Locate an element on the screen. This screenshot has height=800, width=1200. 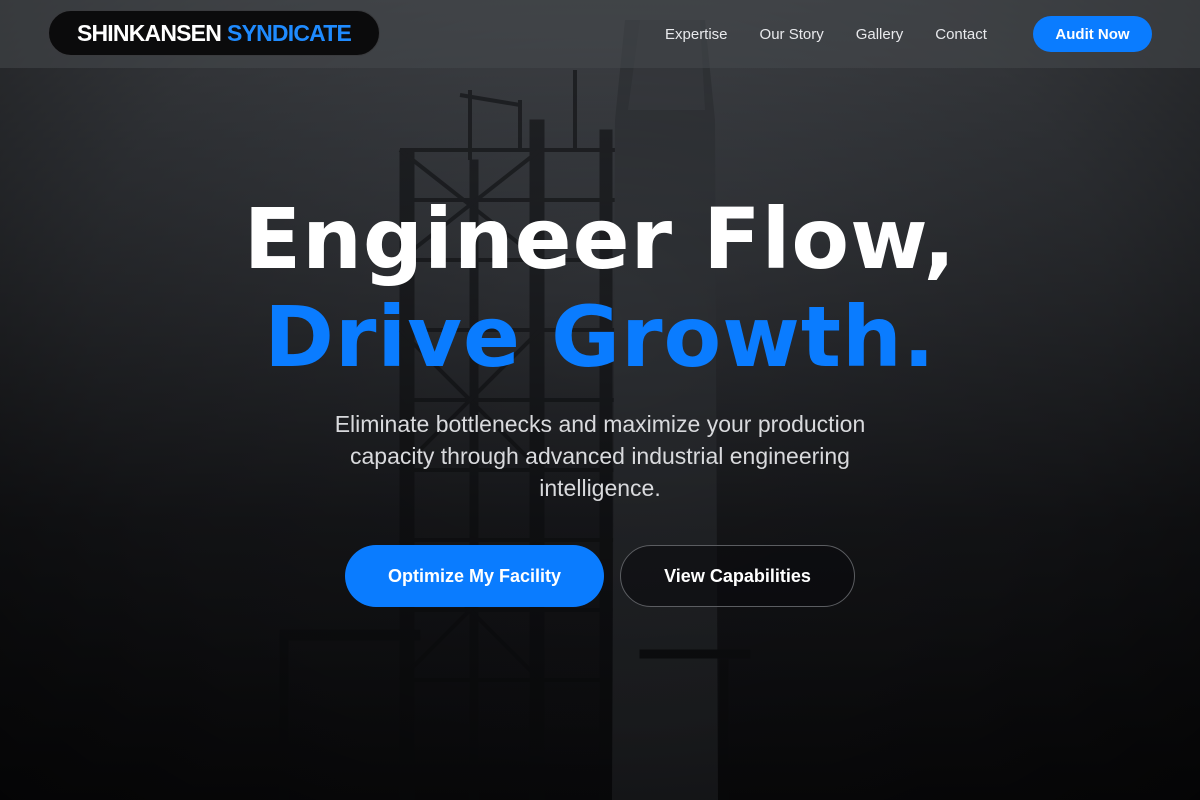
nav-link-our-story: Our Story is located at coordinates (792, 34).